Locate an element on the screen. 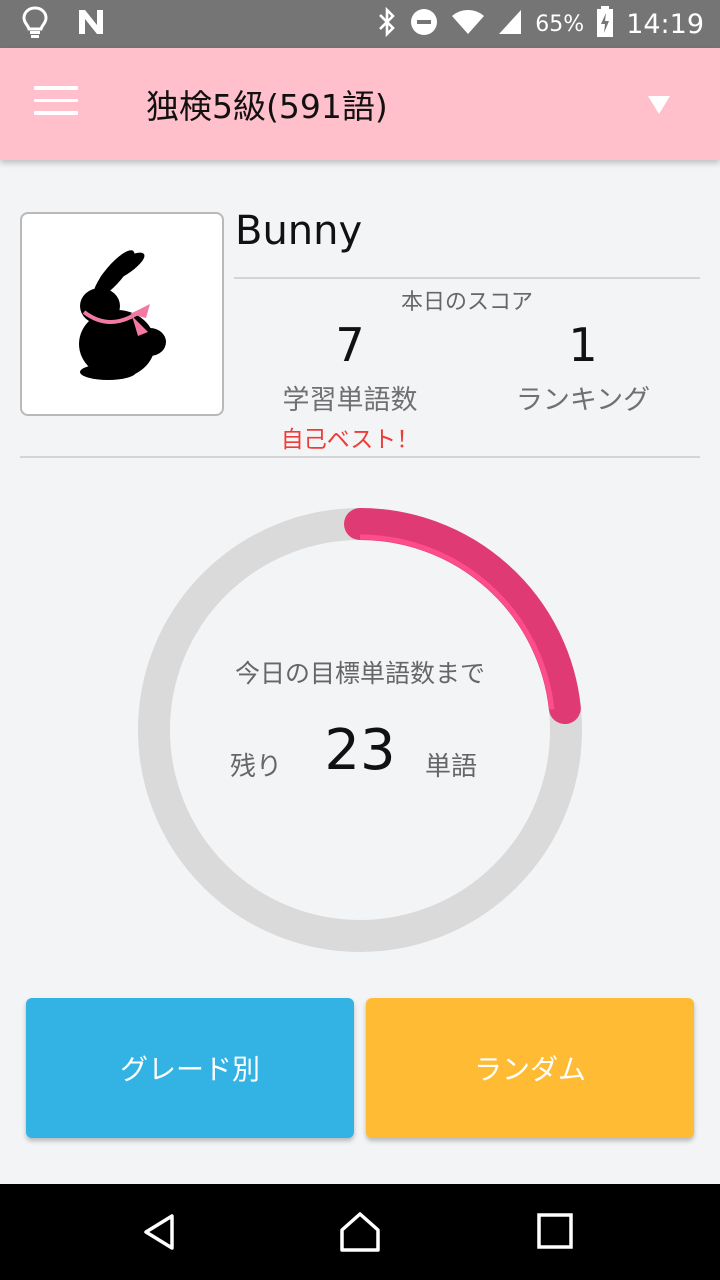 The image size is (720, 1280). words-learned-value: 7 is located at coordinates (350, 345).